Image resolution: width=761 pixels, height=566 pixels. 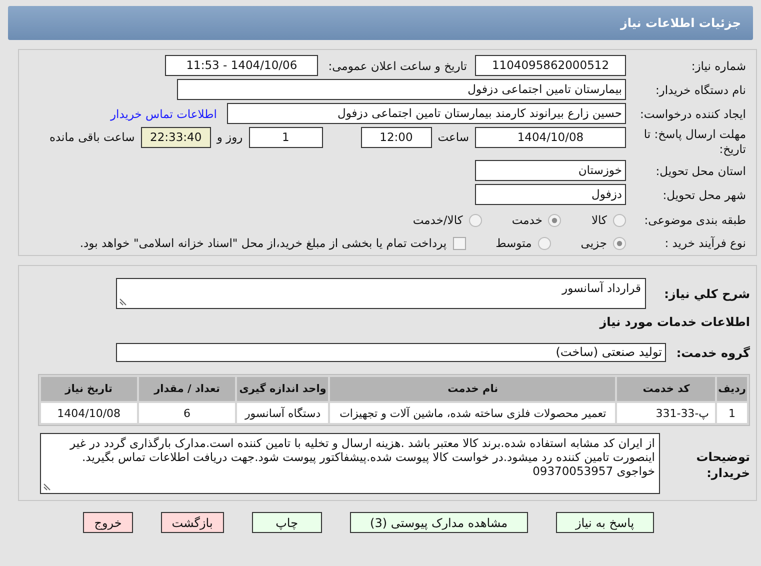 I want to click on summary-field: قرارداد آسانسور, so click(x=381, y=293).